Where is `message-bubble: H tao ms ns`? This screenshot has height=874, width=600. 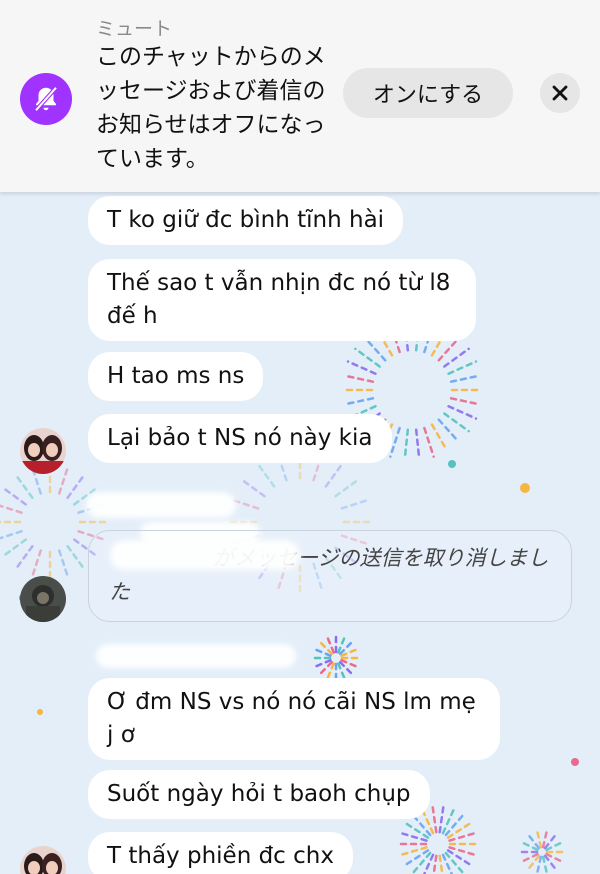 message-bubble: H tao ms ns is located at coordinates (176, 376).